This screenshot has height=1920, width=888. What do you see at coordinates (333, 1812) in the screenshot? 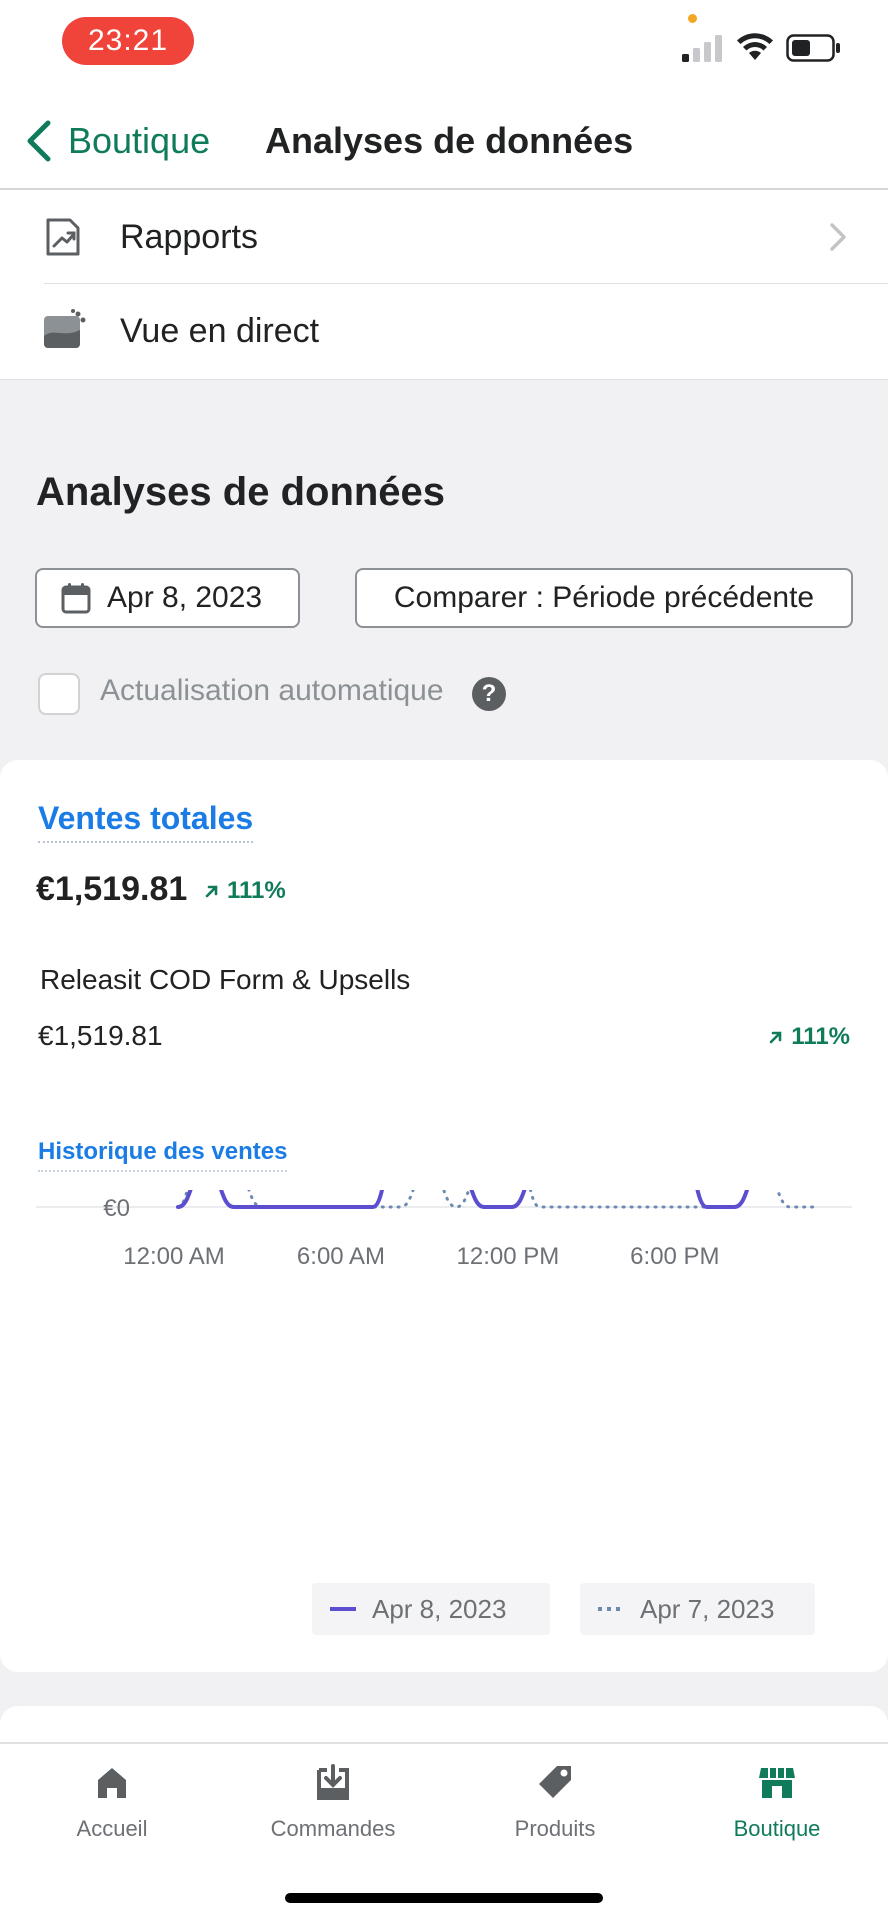
I see `tab-orders: Commandes` at bounding box center [333, 1812].